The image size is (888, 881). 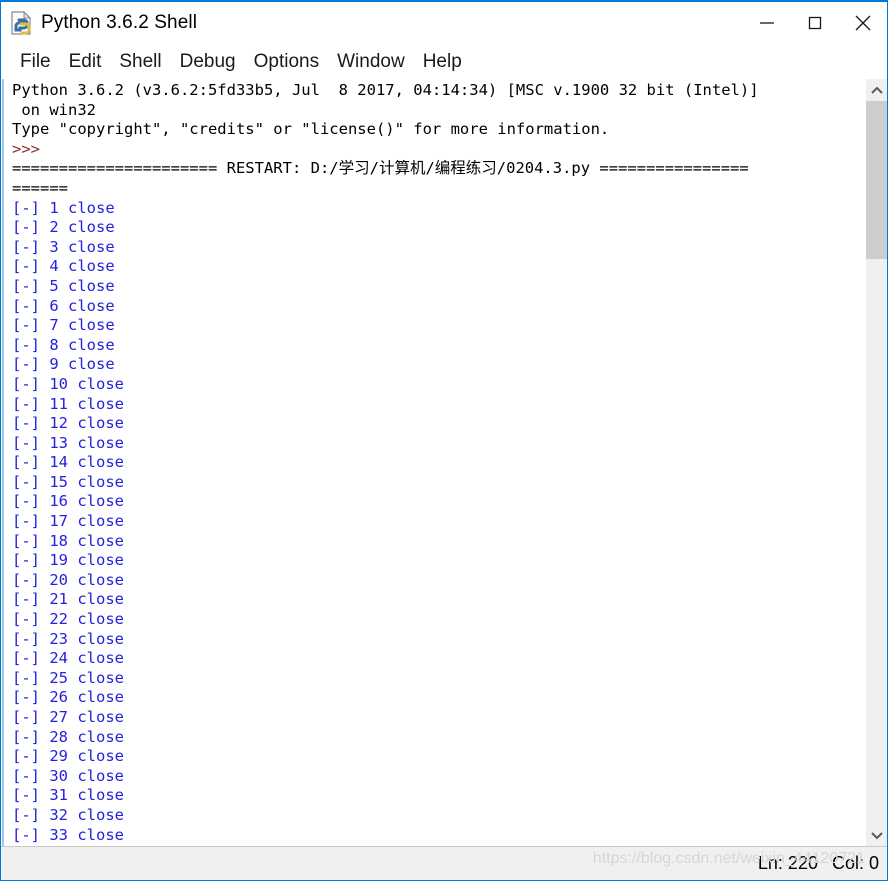 I want to click on console-line: [-] 30 close, so click(x=68, y=775).